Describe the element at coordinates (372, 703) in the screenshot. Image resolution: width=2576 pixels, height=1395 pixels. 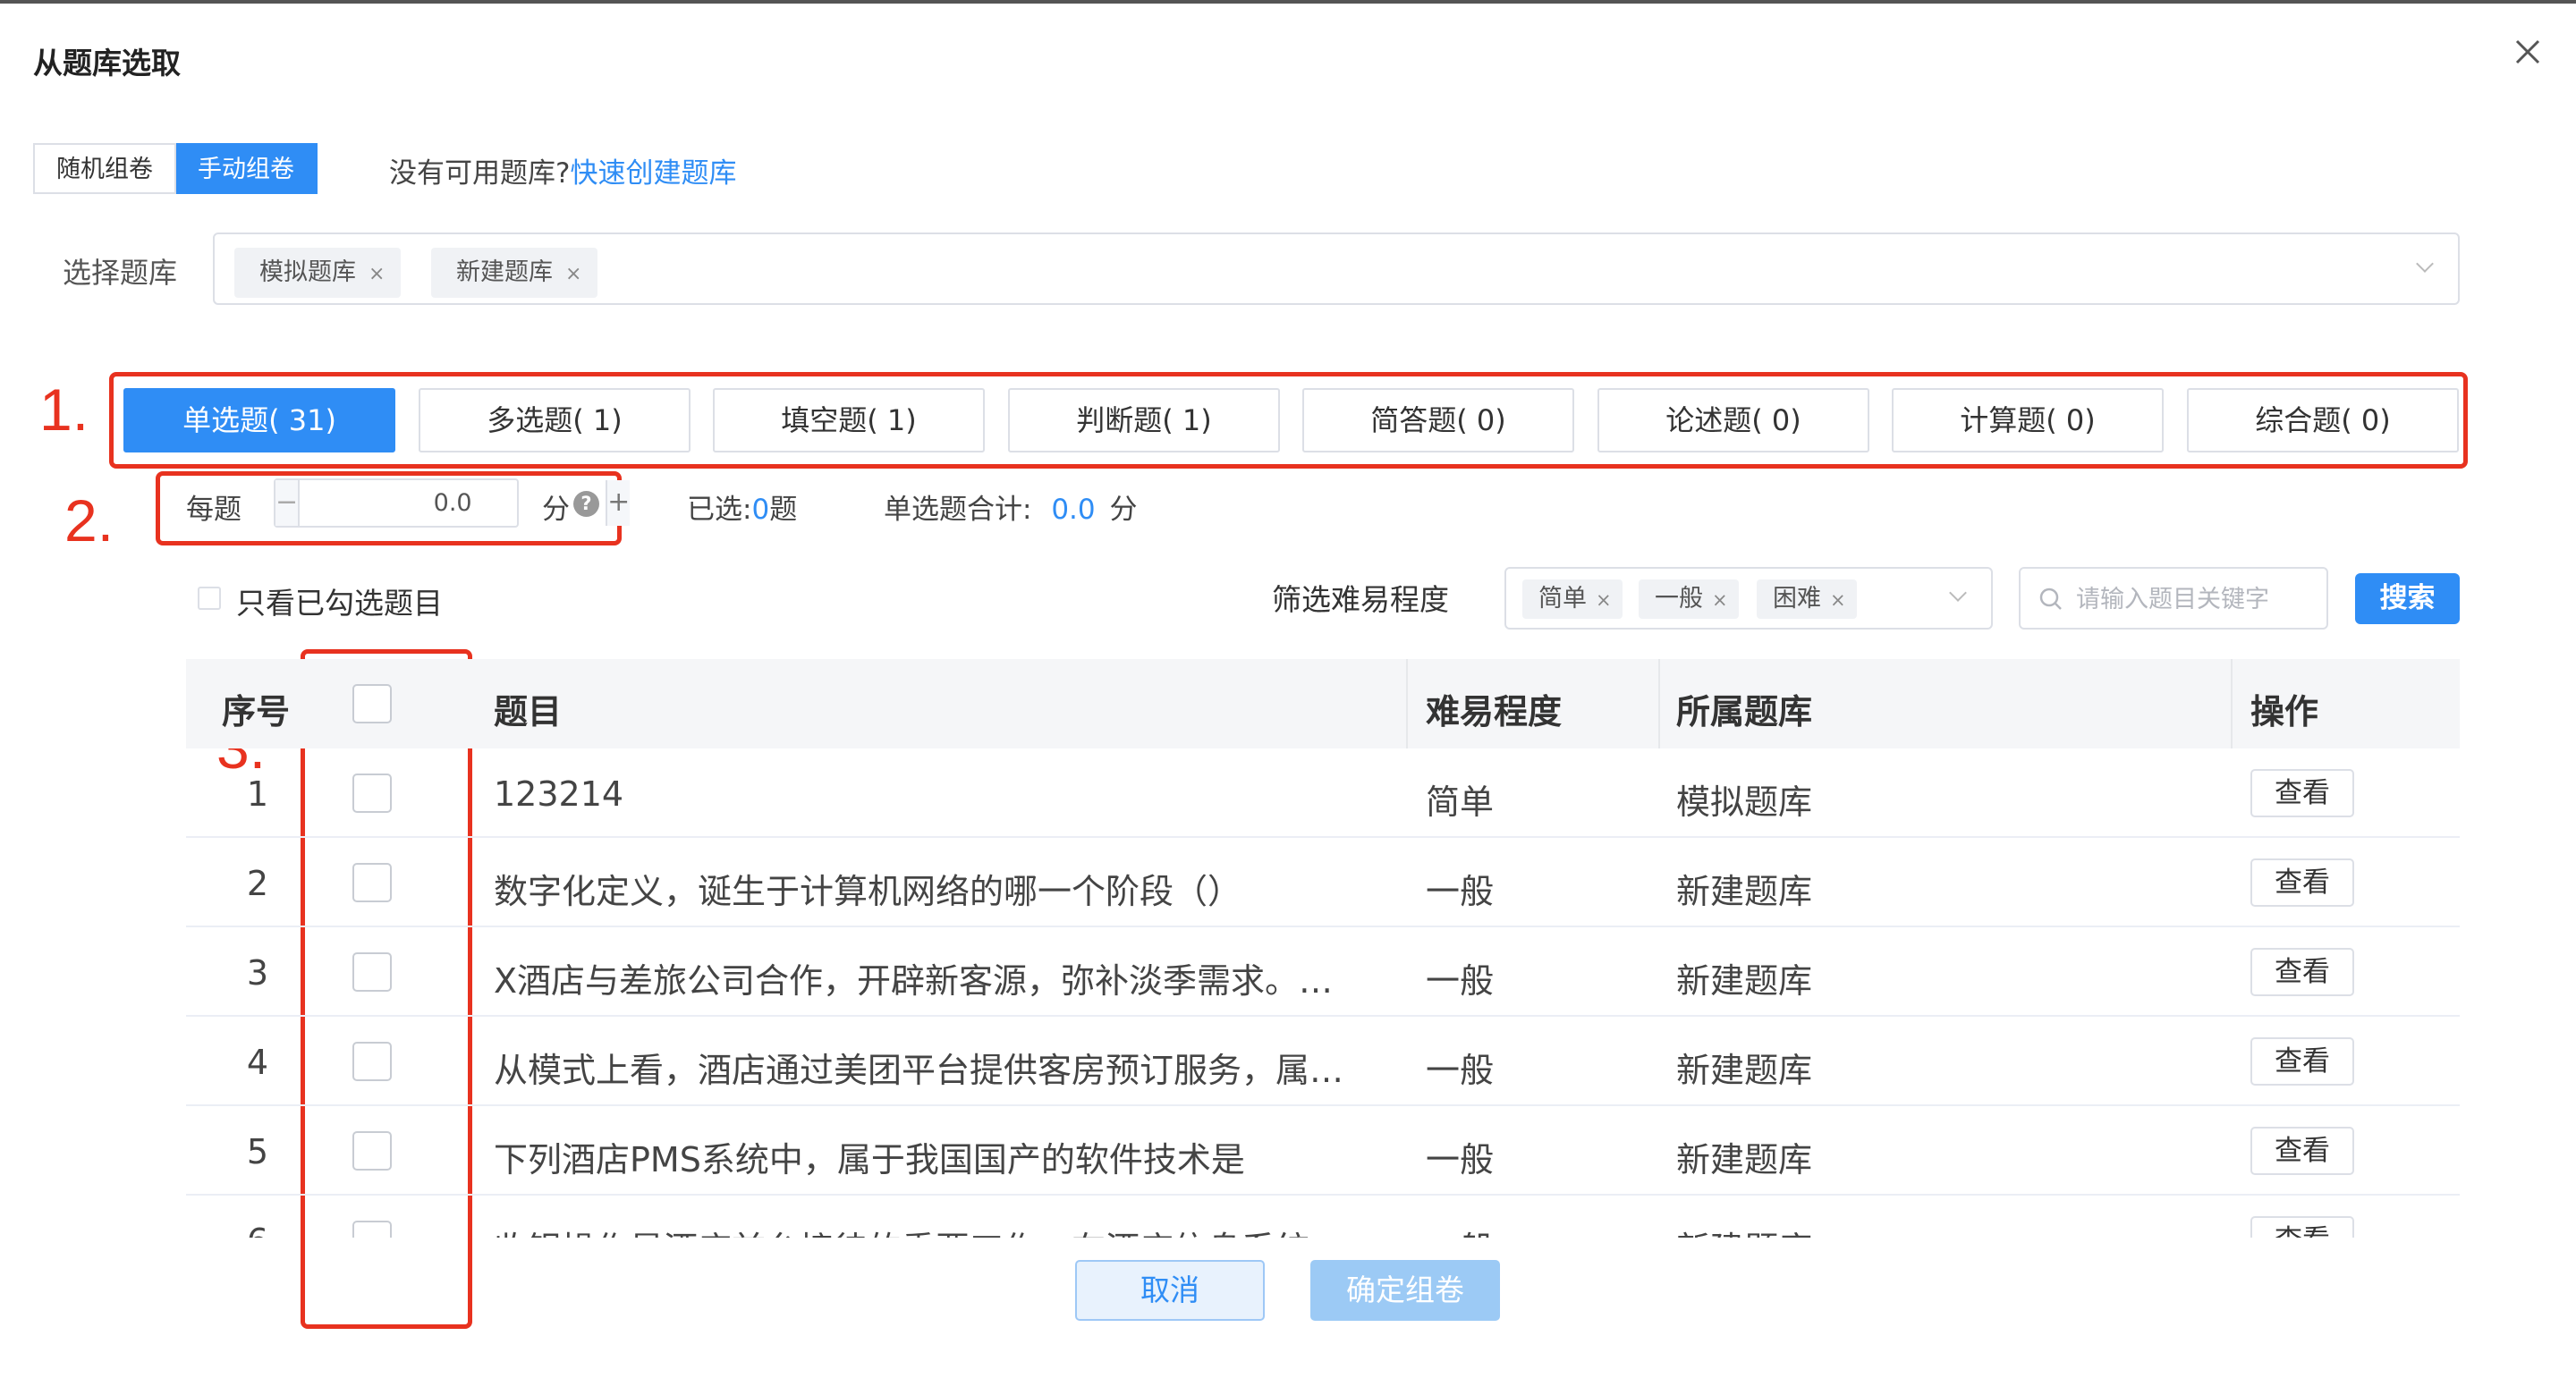
I see `select-all-checkbox` at that location.